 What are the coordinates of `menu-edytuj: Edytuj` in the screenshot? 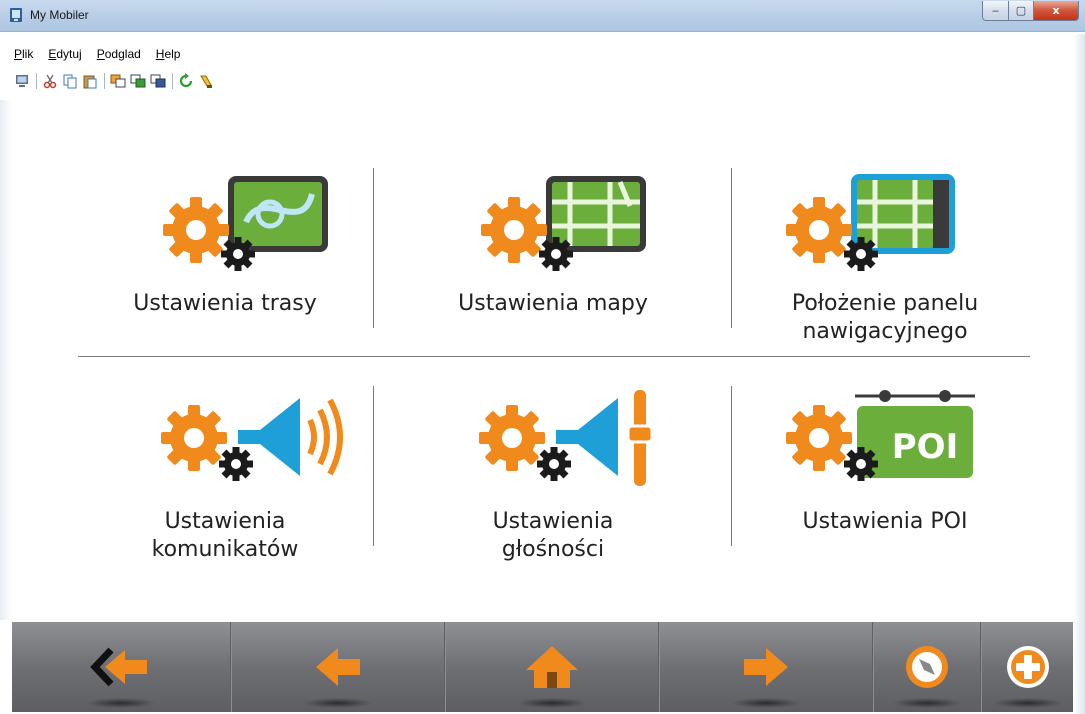 It's located at (64, 54).